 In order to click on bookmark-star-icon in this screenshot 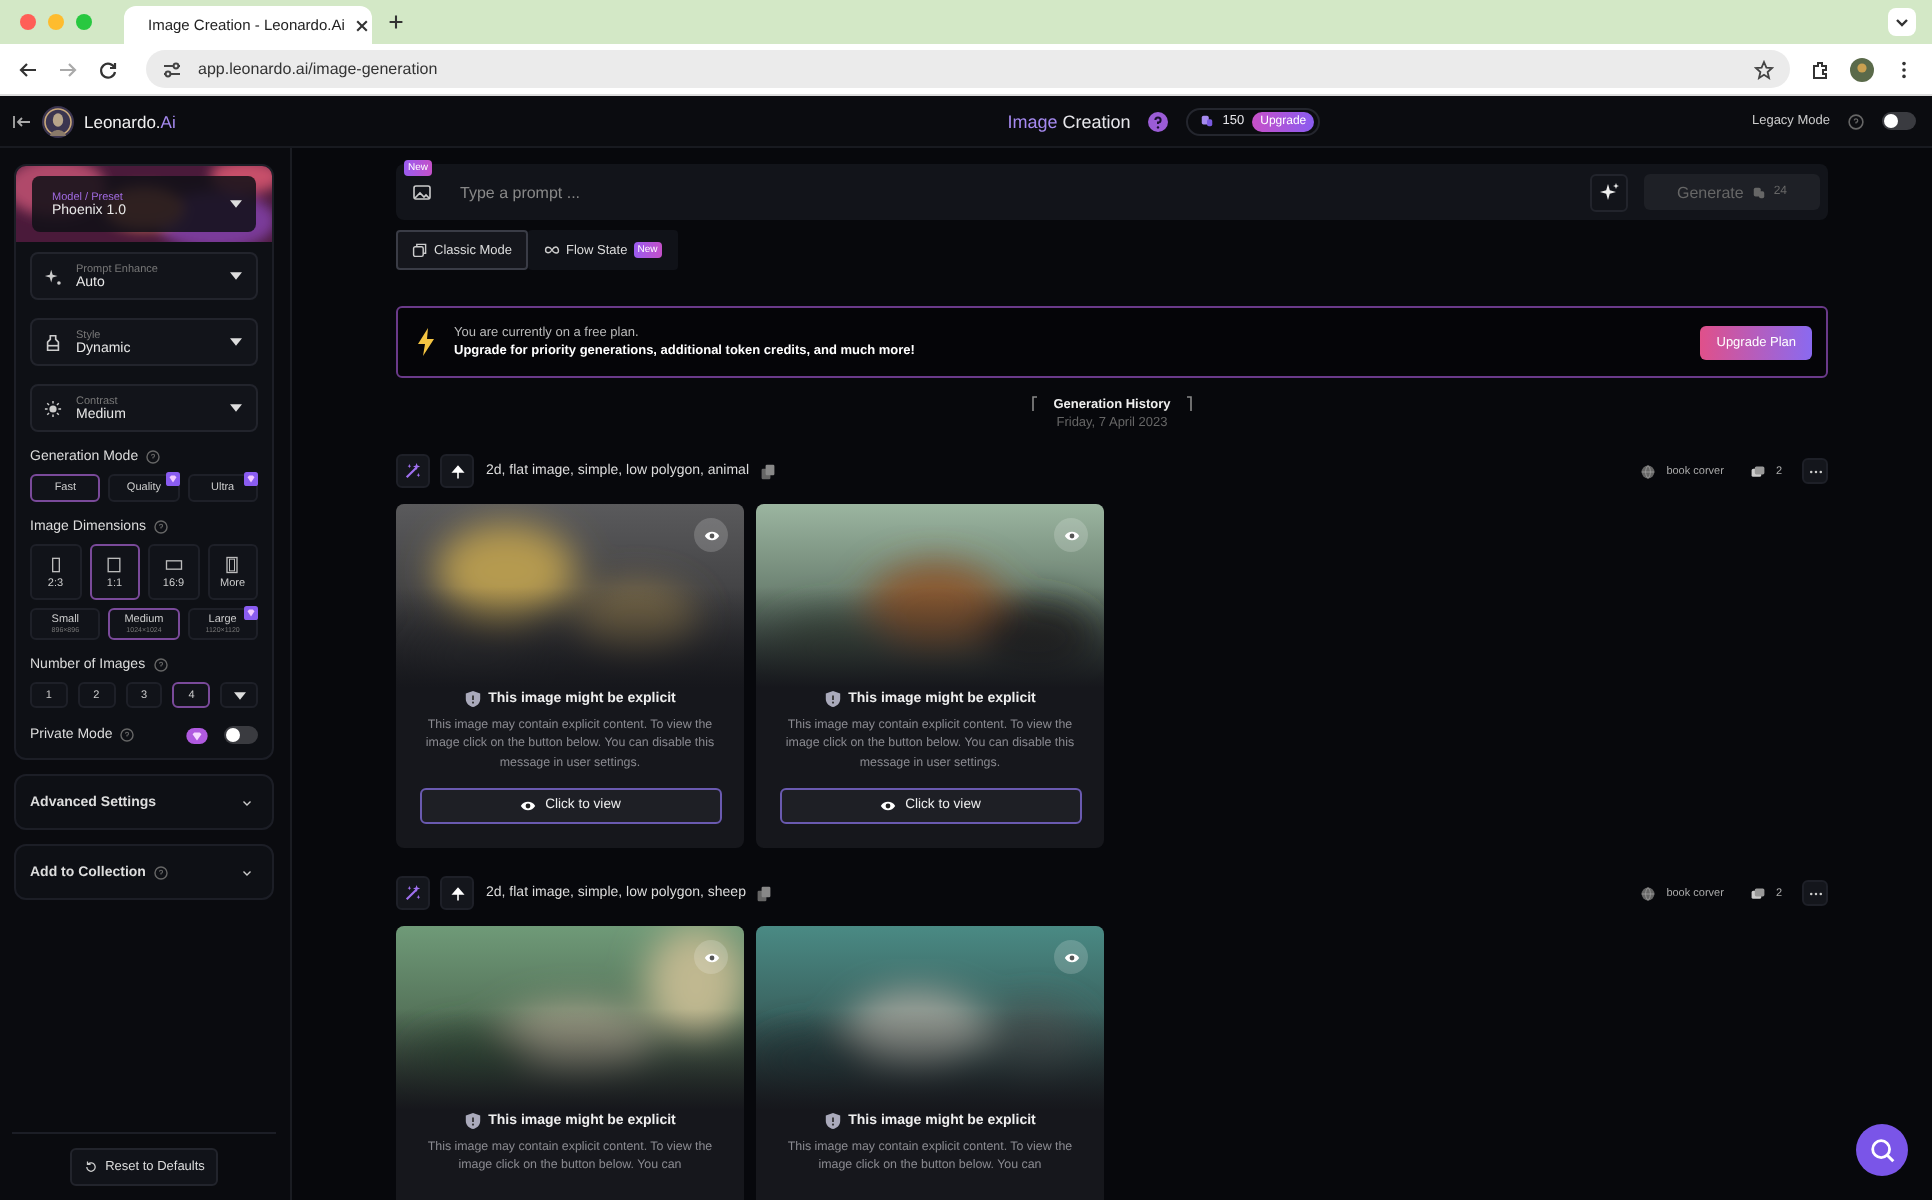, I will do `click(1764, 69)`.